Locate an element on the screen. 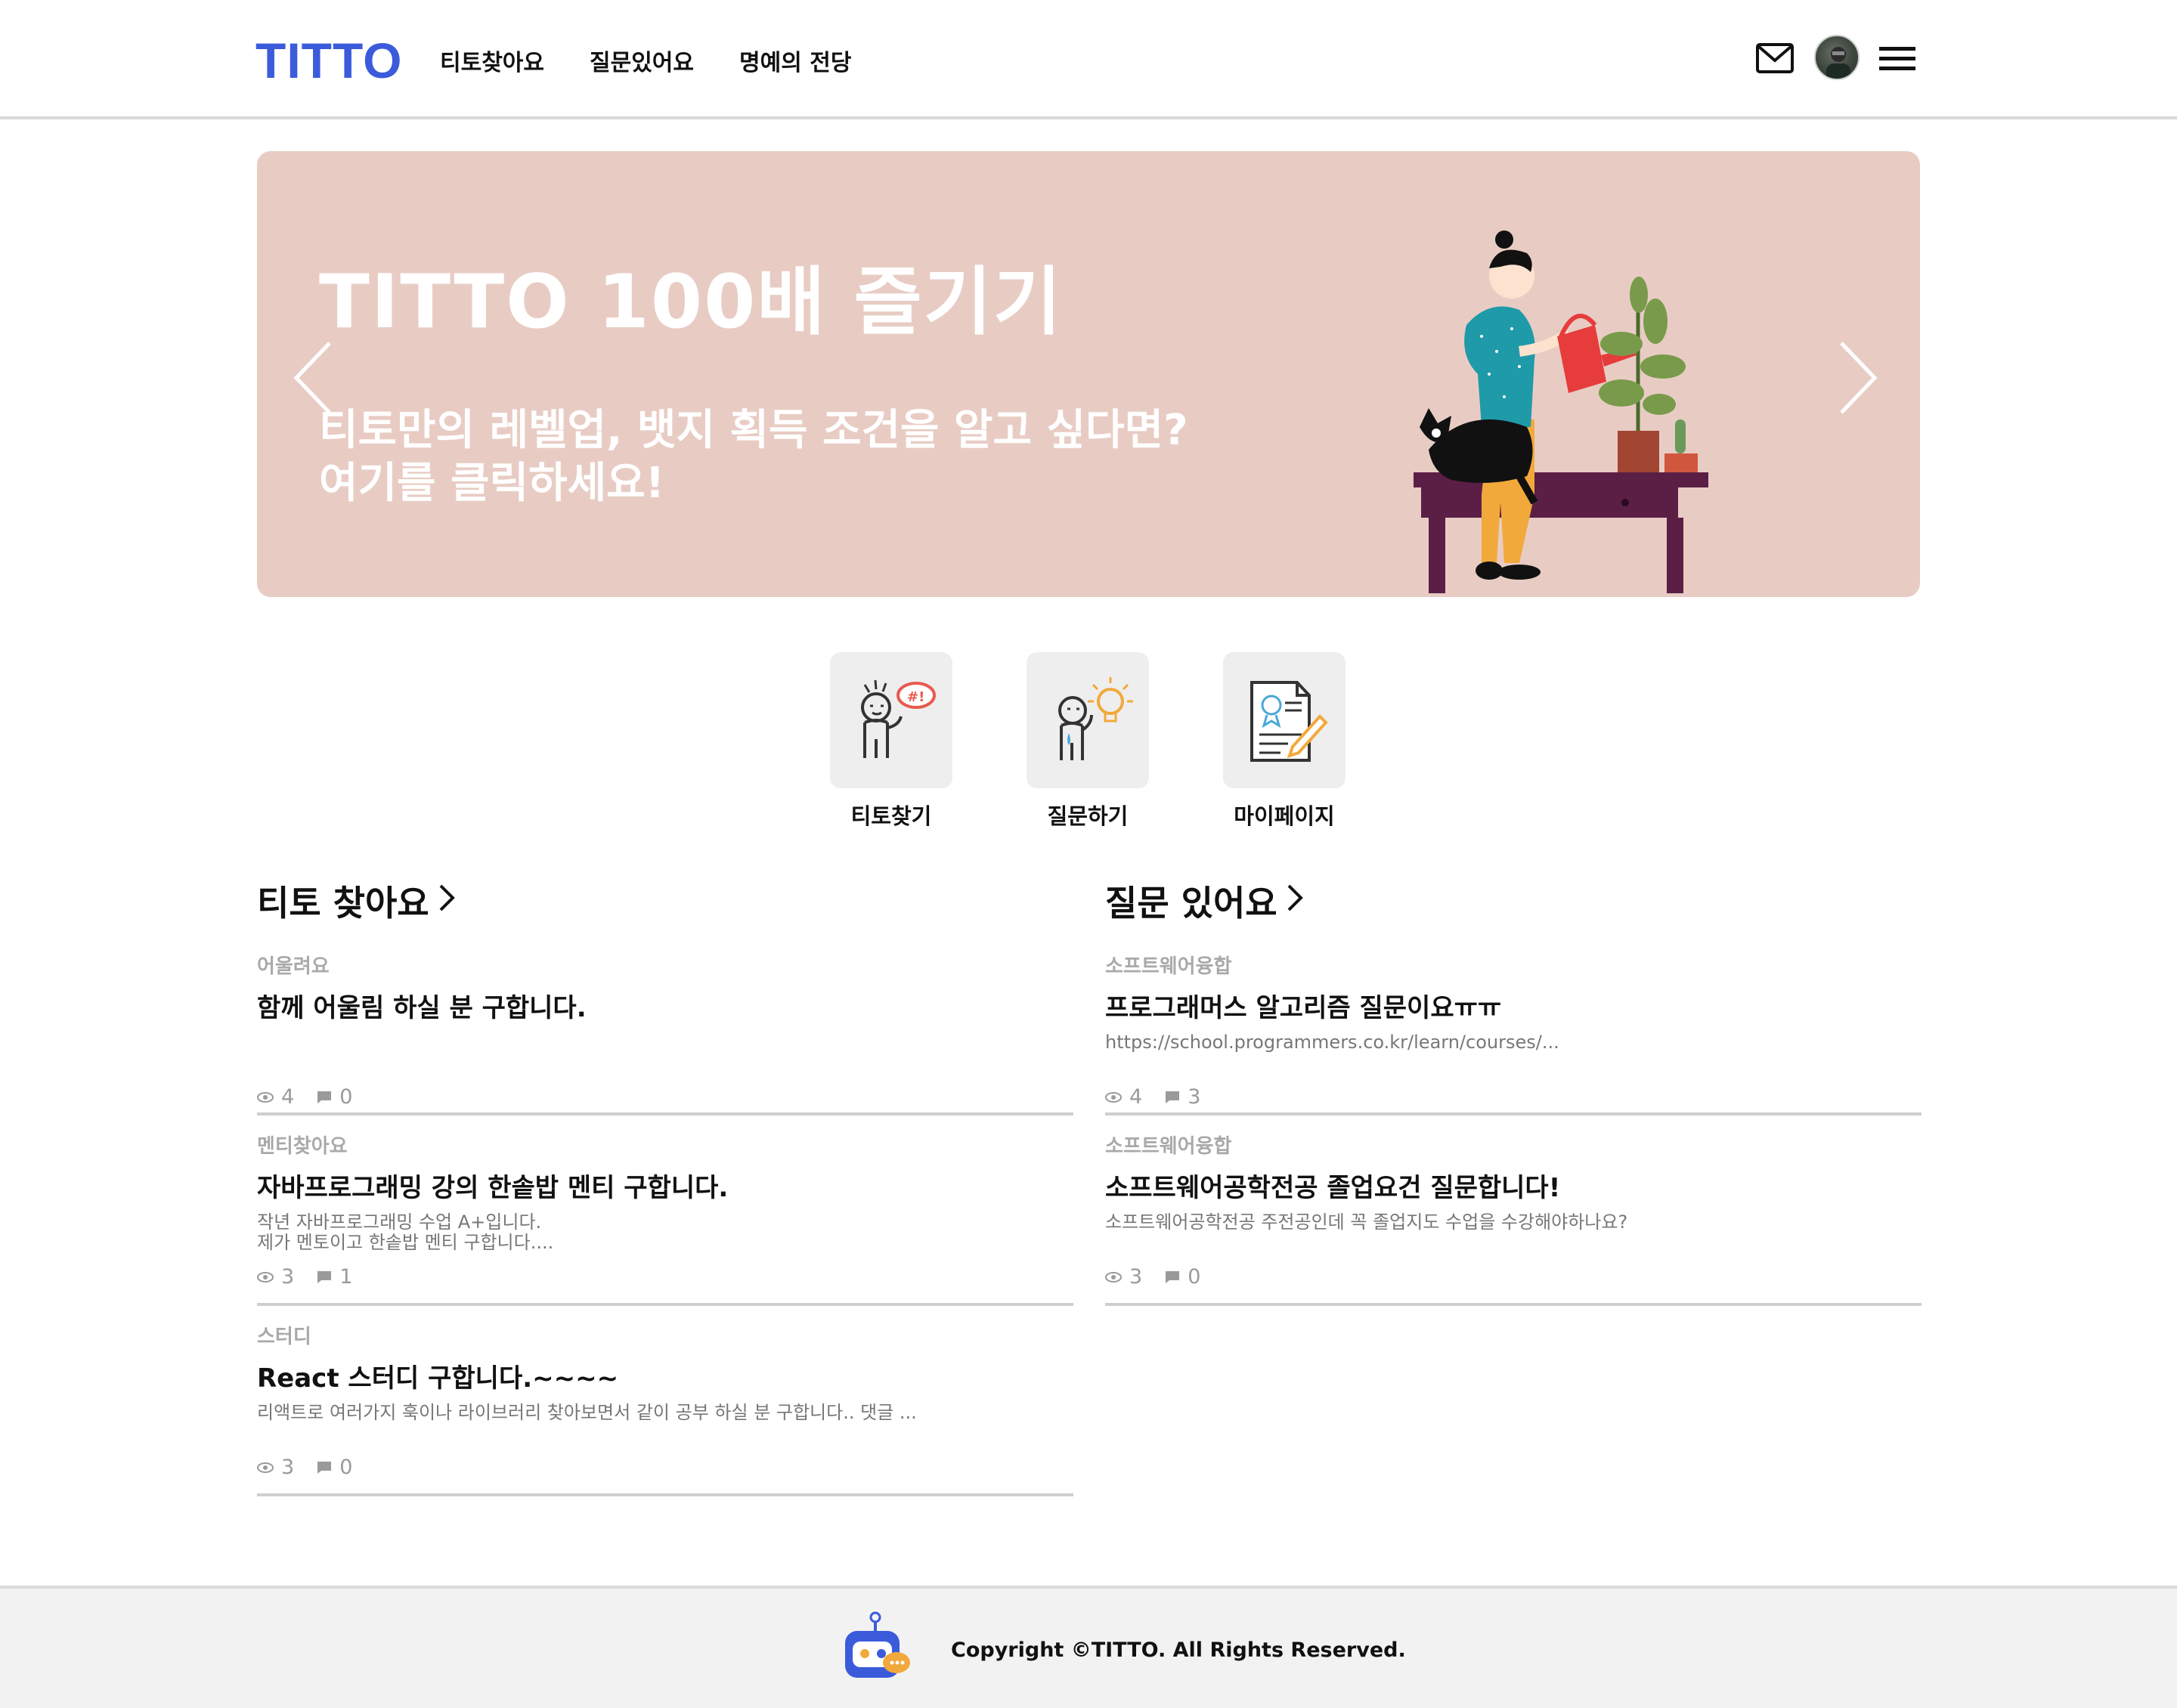 This screenshot has width=2177, height=1708. post-body: 소프트웨어공학전공 주전공인데 꼭 졸업지도 수업을 수강해야하나요? is located at coordinates (1366, 1222).